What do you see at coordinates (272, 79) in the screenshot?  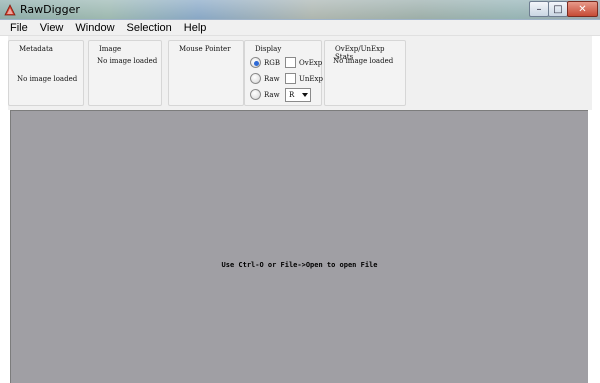 I see `raw-label: Raw` at bounding box center [272, 79].